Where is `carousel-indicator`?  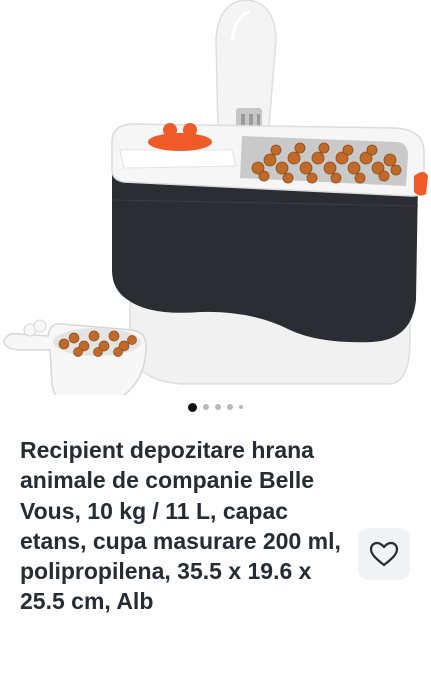
carousel-indicator is located at coordinates (215, 407).